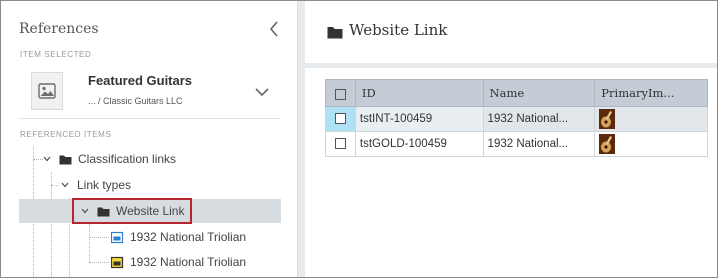 This screenshot has height=278, width=718. I want to click on product-yellow-icon, so click(117, 262).